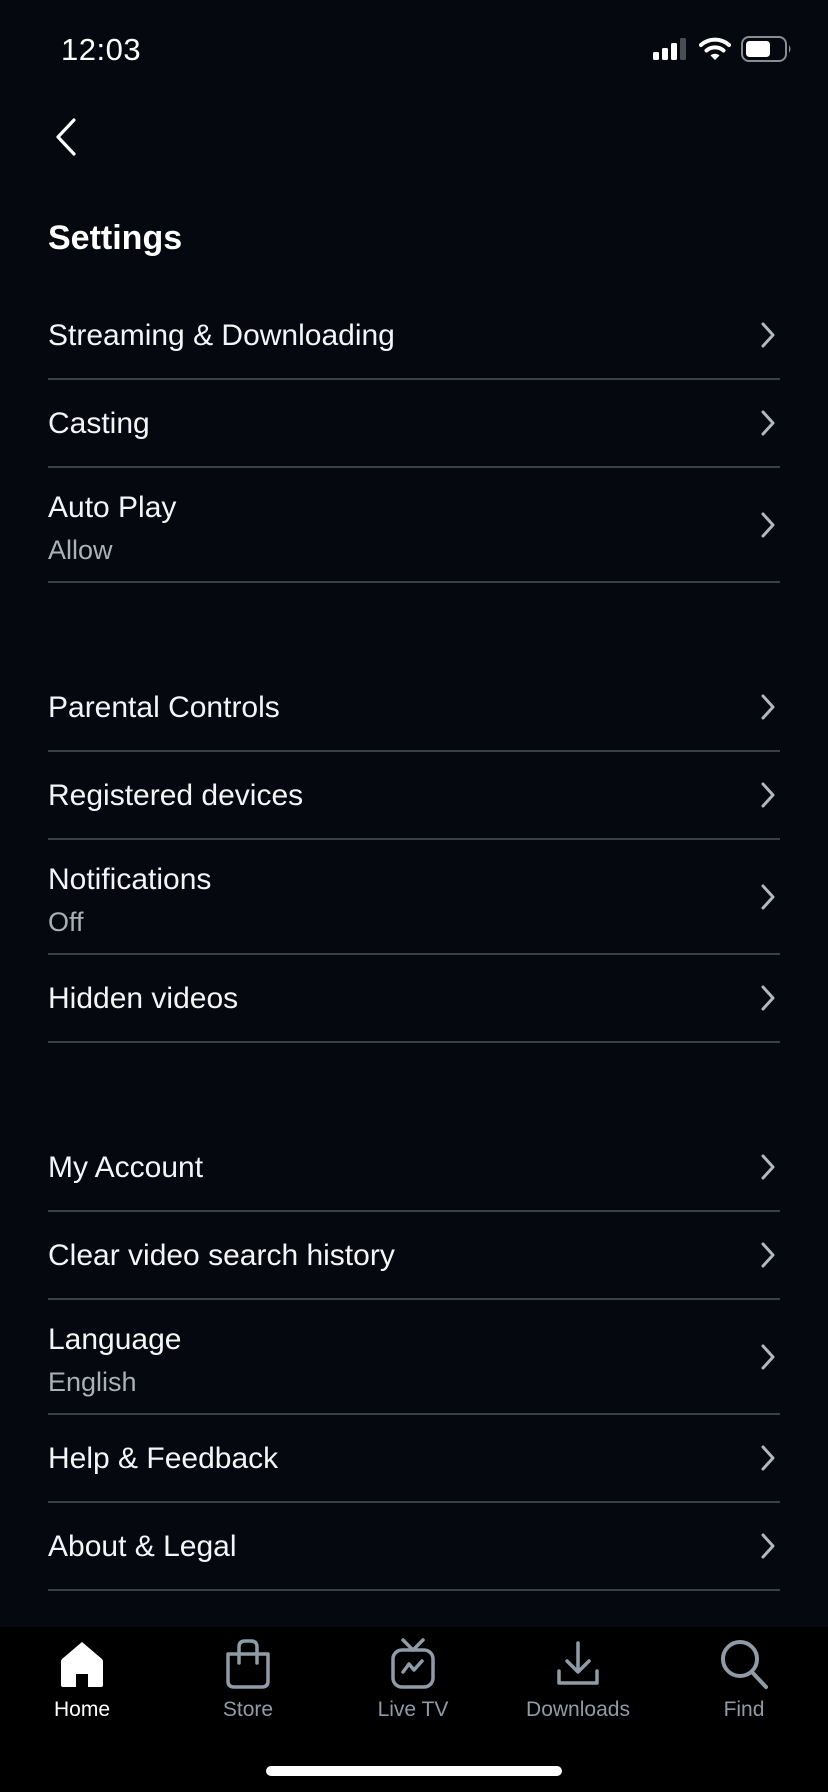 The image size is (828, 1792). I want to click on settings-item-value: Off, so click(66, 922).